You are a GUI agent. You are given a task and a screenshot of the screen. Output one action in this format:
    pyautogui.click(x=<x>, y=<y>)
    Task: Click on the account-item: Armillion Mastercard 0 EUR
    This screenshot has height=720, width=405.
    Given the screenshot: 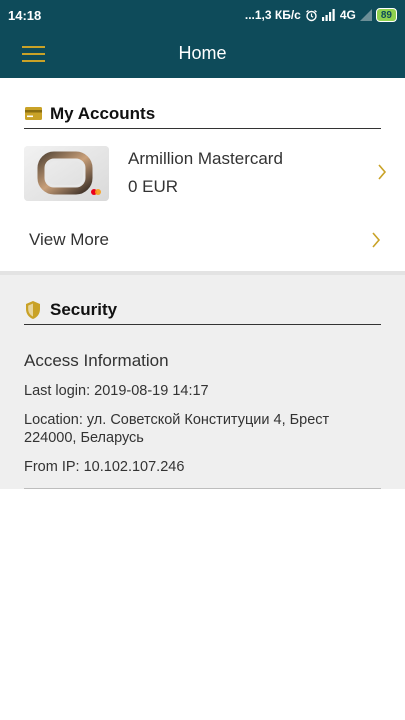 What is the action you would take?
    pyautogui.click(x=205, y=174)
    